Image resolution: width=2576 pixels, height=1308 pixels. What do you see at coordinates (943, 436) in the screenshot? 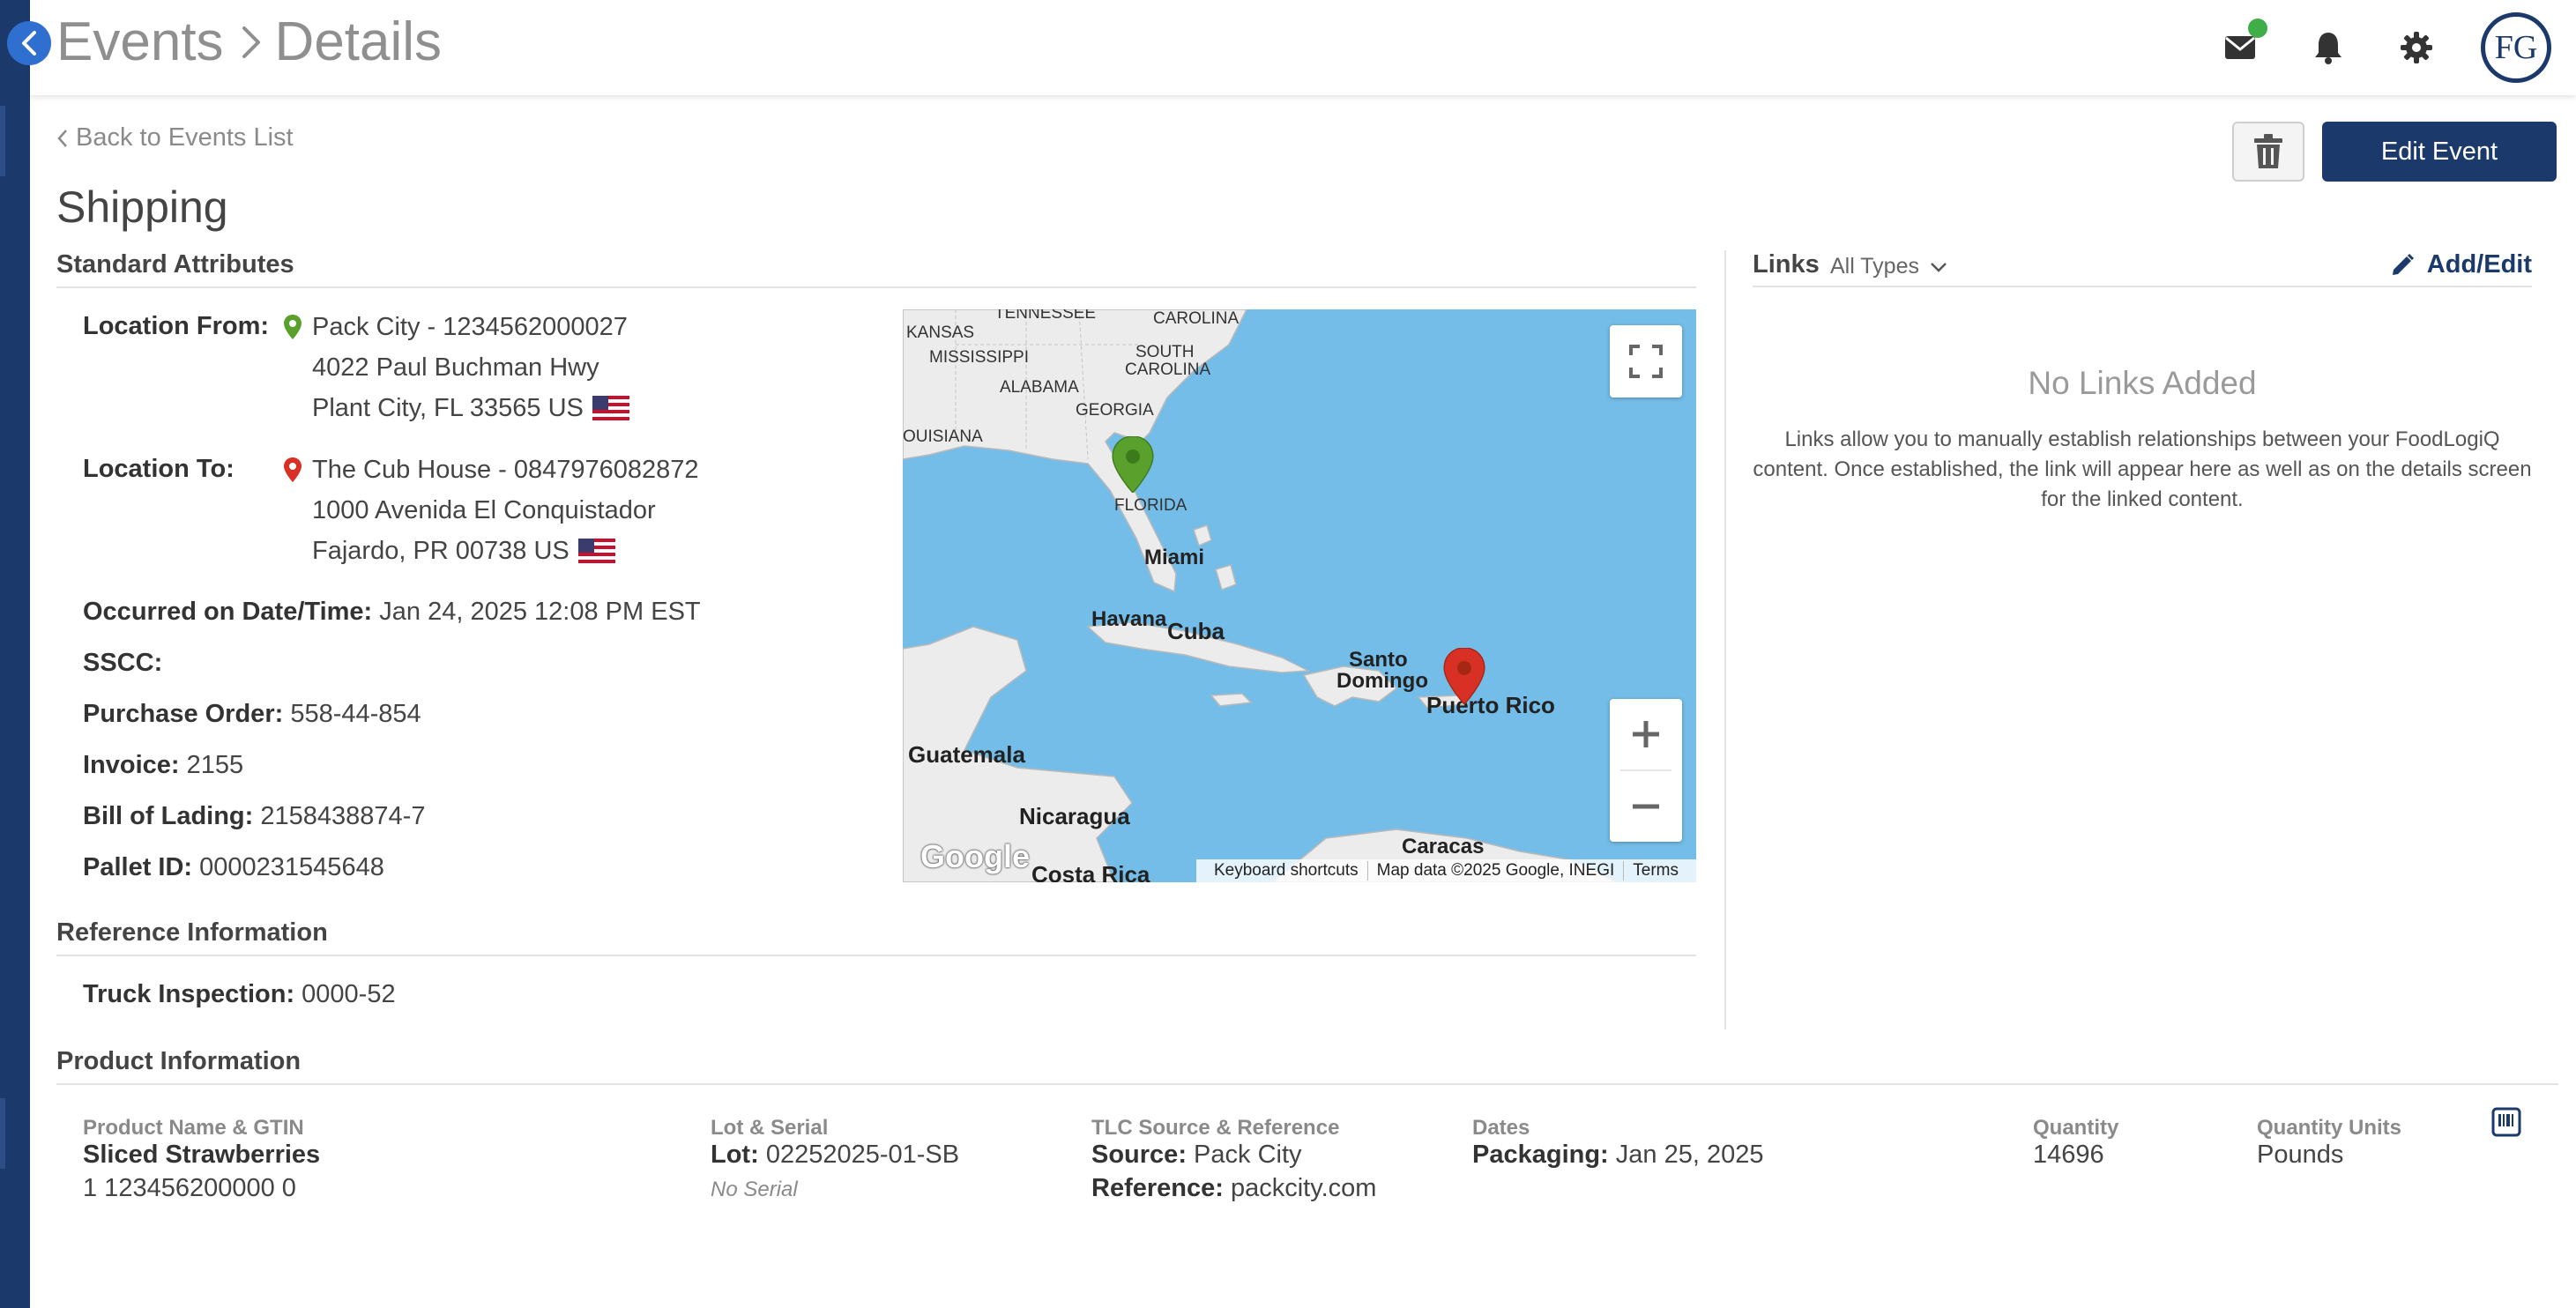
I see `map-label-louisiana: OUISIANA` at bounding box center [943, 436].